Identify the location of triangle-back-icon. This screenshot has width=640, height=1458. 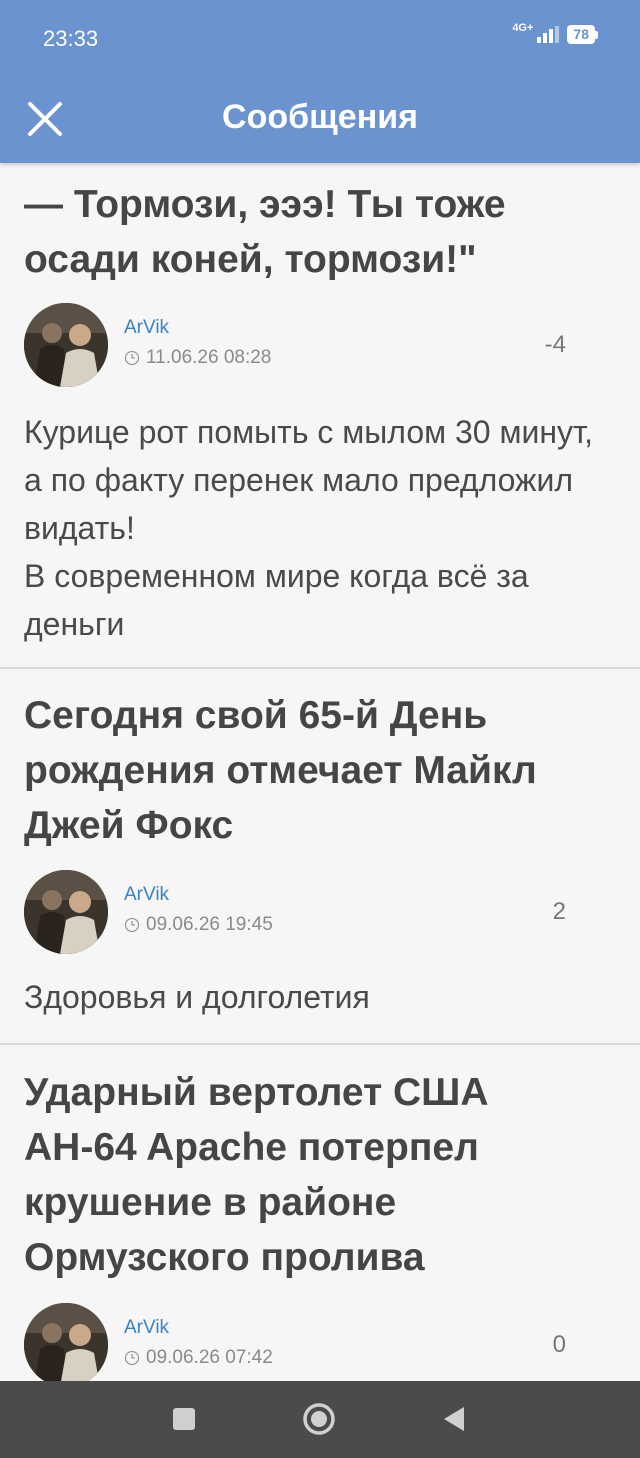
(454, 1419).